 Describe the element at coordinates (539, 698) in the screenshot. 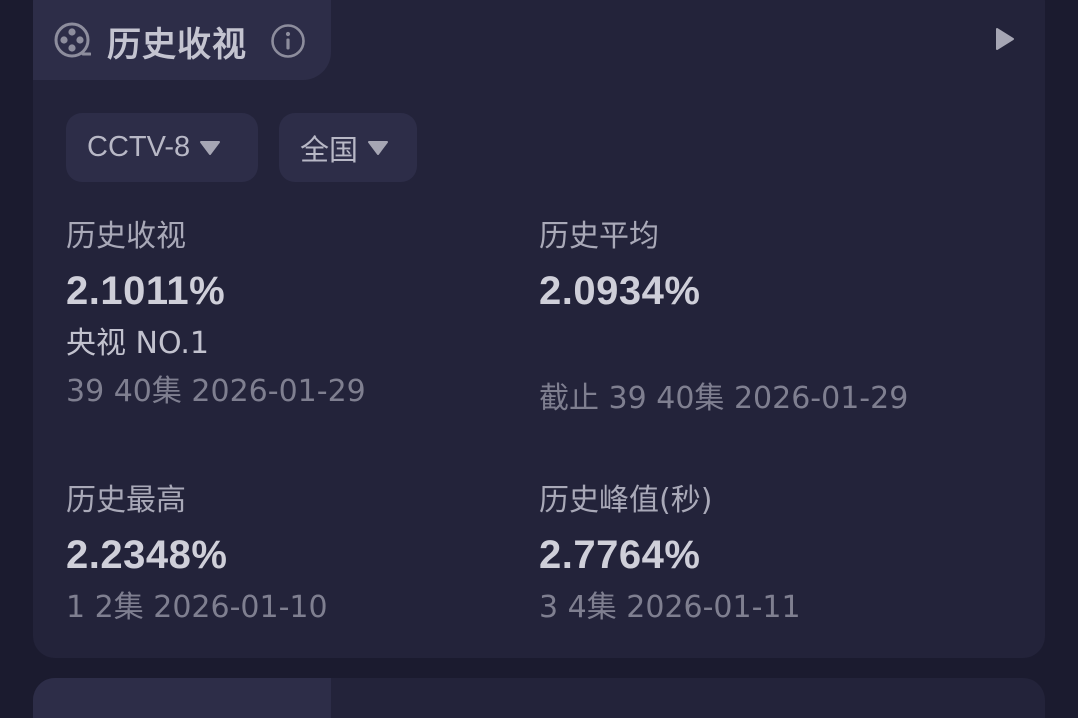

I see `next-card` at that location.